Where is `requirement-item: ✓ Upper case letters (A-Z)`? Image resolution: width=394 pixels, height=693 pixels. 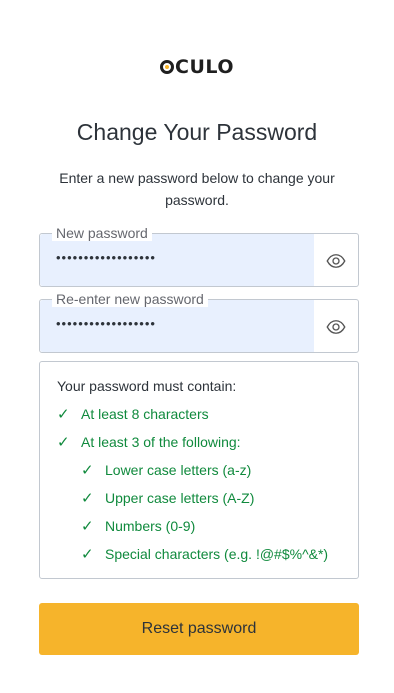
requirement-item: ✓ Upper case letters (A-Z) is located at coordinates (167, 498).